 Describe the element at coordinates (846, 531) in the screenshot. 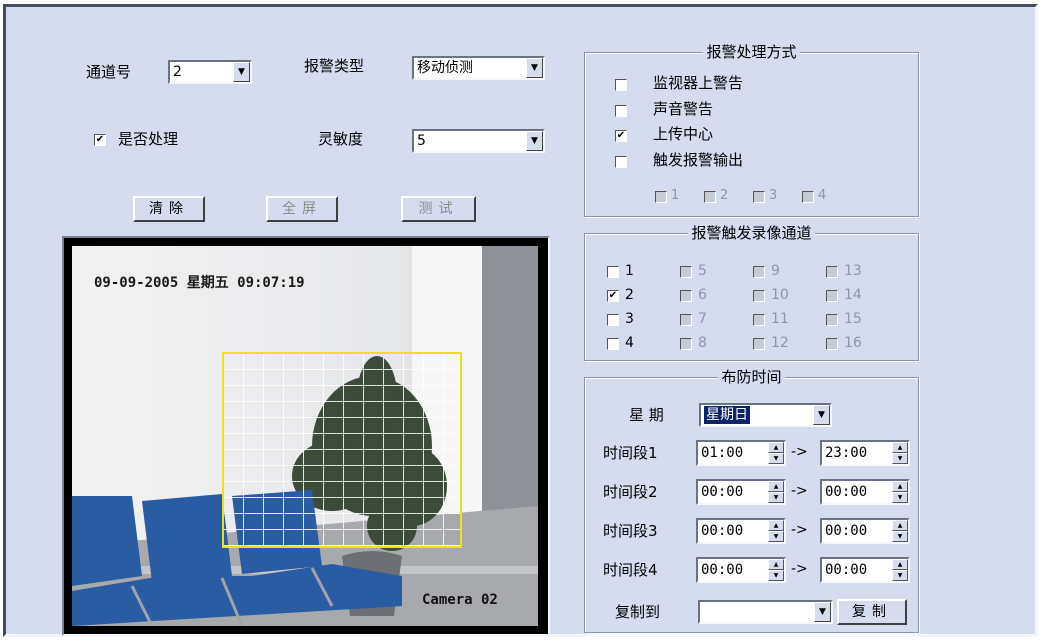

I see `segment-3-end-value: 00:00` at that location.